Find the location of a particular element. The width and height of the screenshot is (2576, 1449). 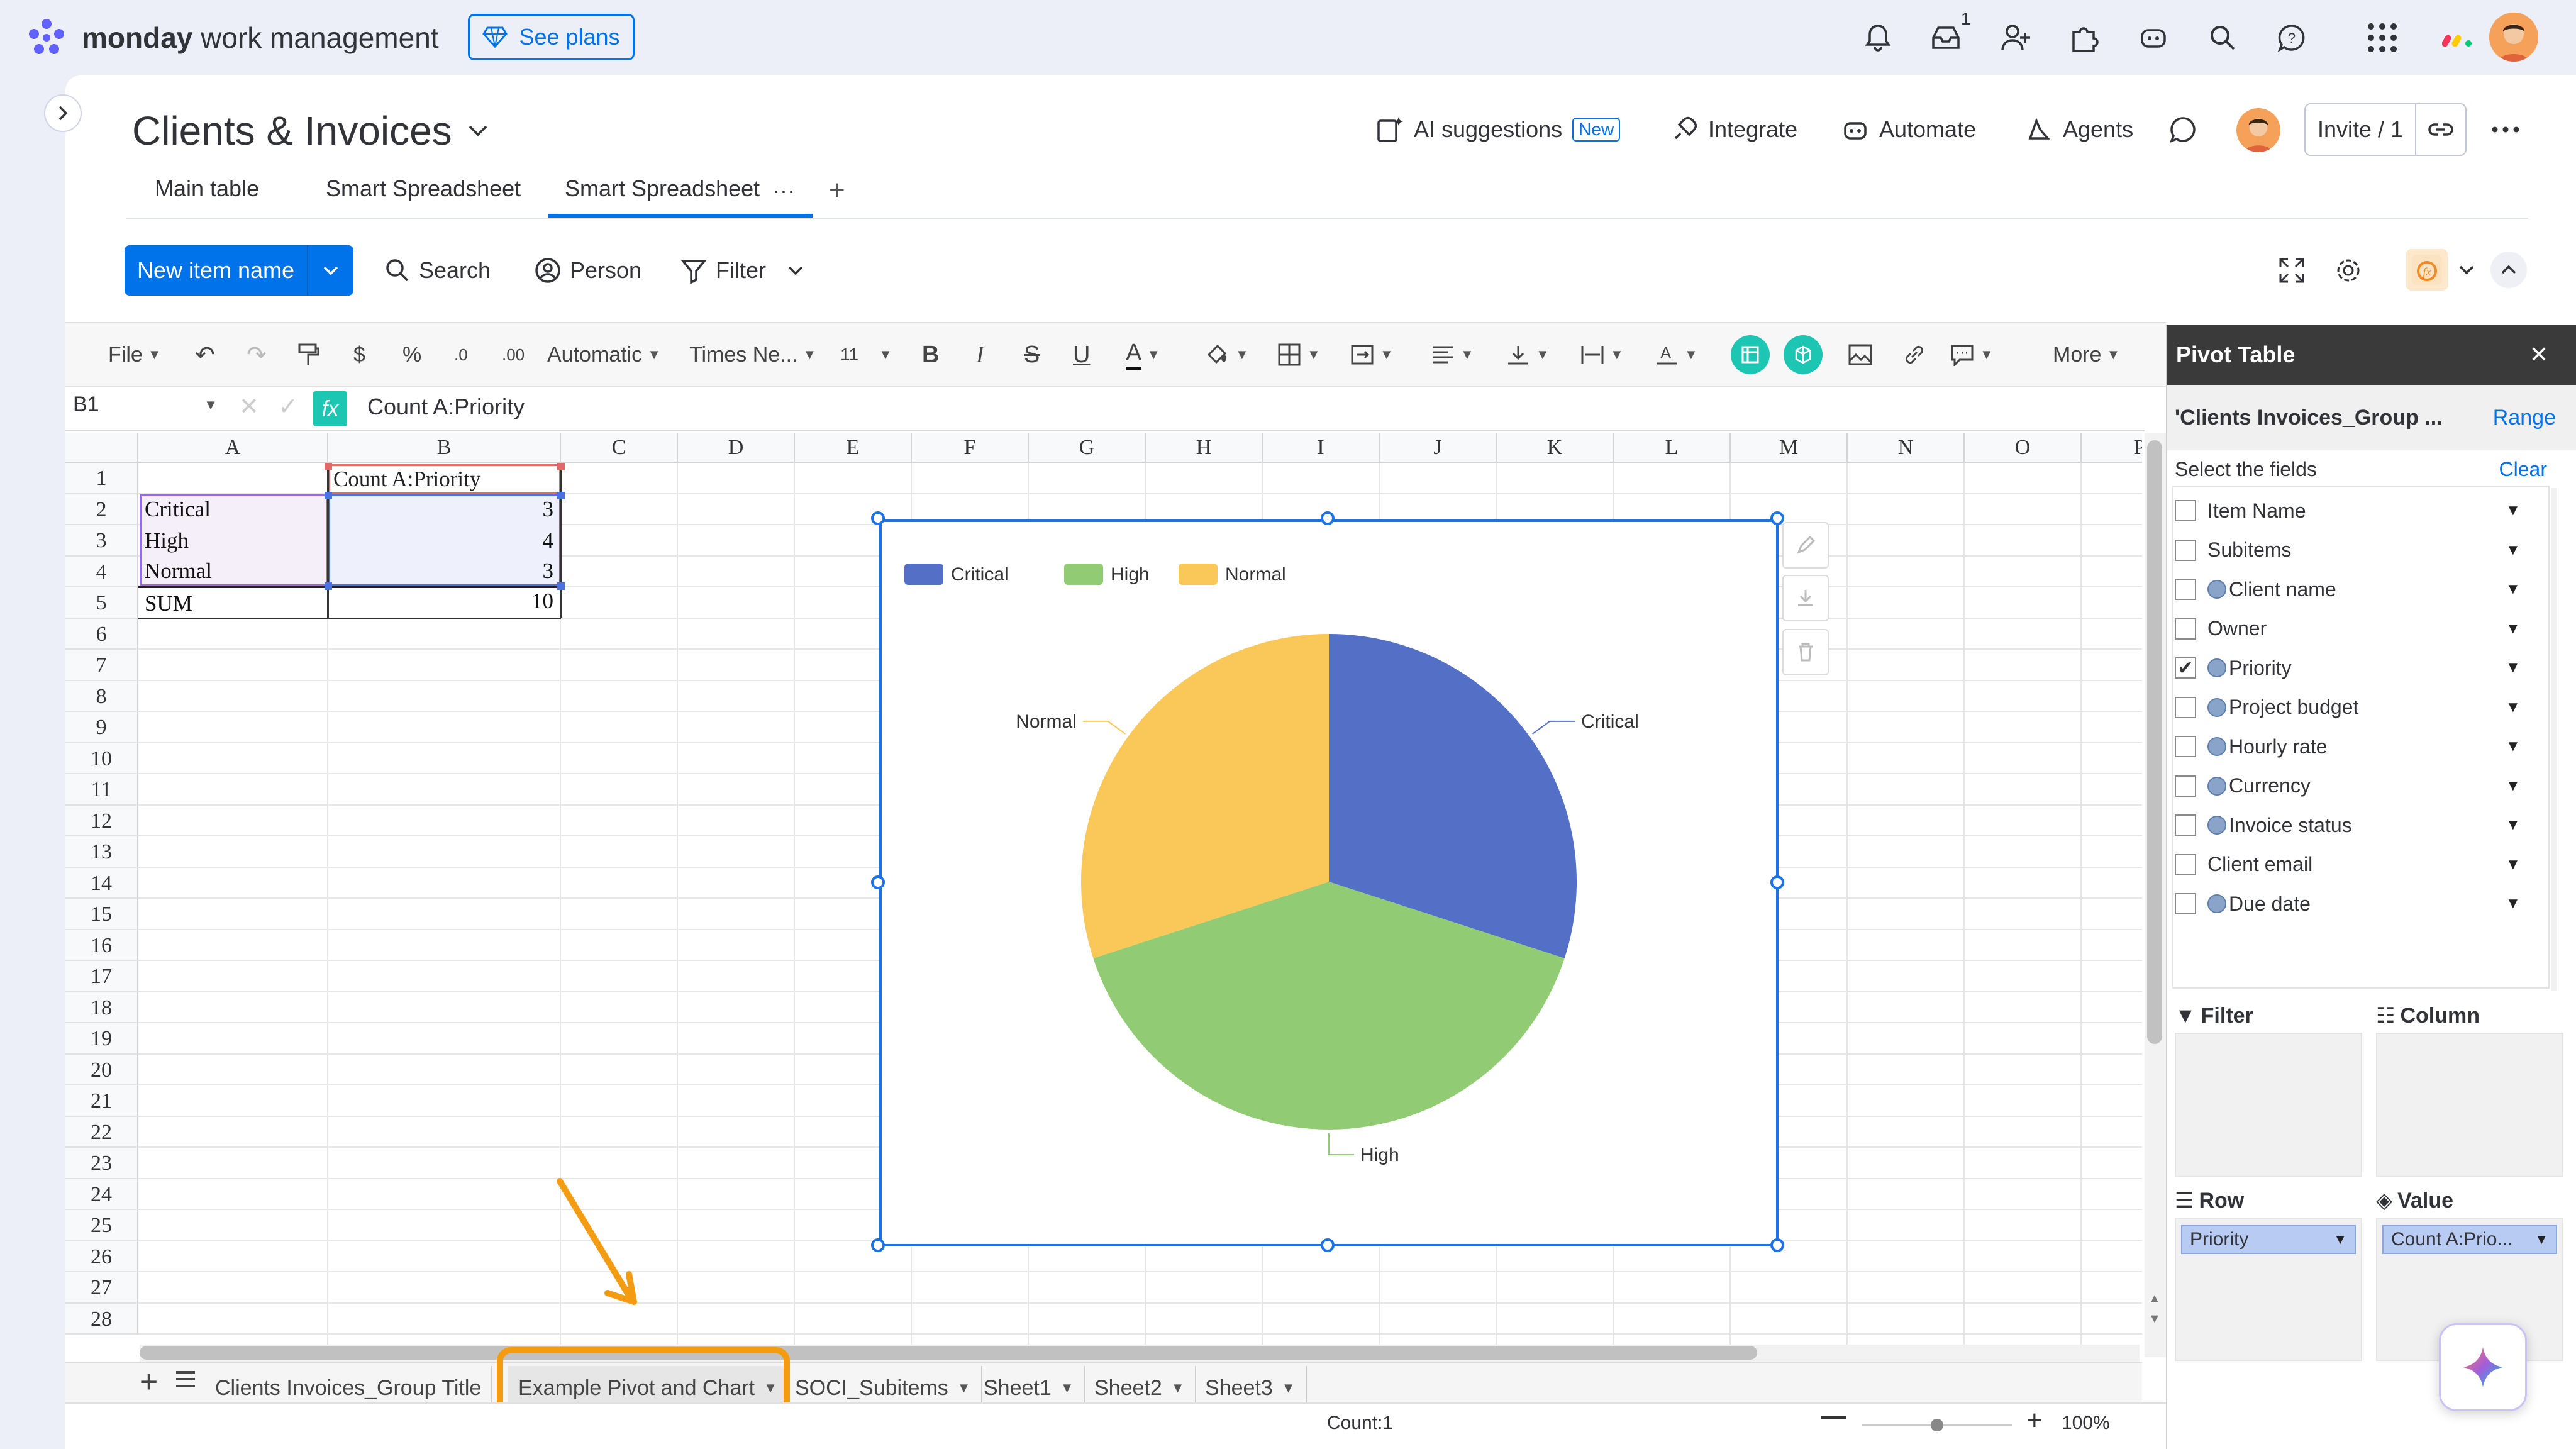

pivot-field-priority: ✔ Priority is located at coordinates (2351, 668).